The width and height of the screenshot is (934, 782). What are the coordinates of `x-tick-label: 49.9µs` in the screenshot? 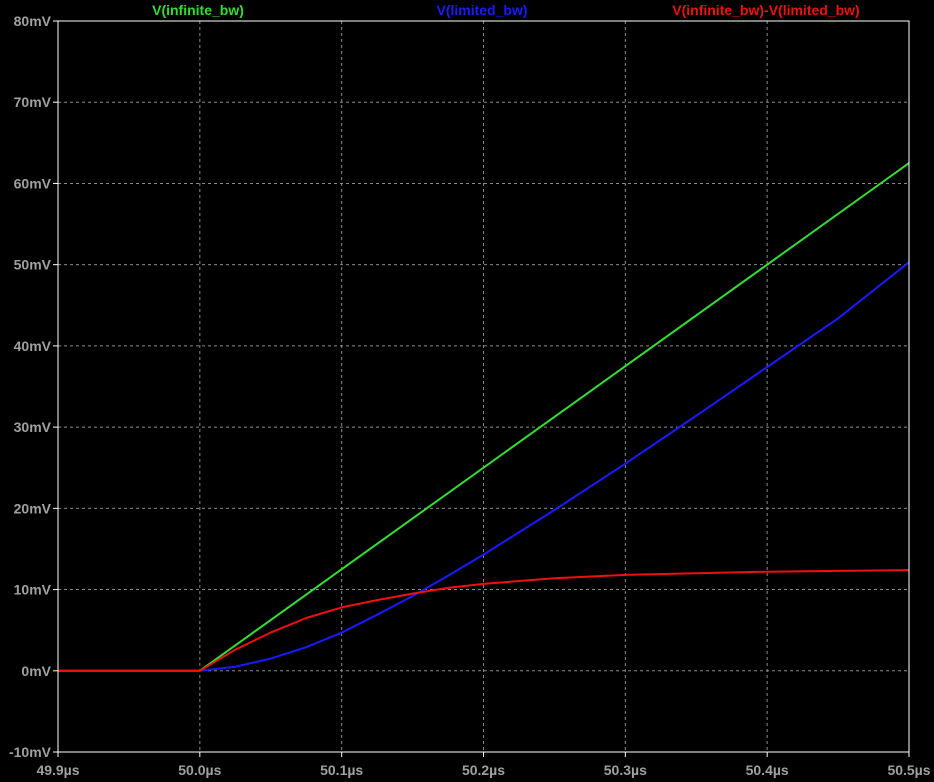 It's located at (57, 770).